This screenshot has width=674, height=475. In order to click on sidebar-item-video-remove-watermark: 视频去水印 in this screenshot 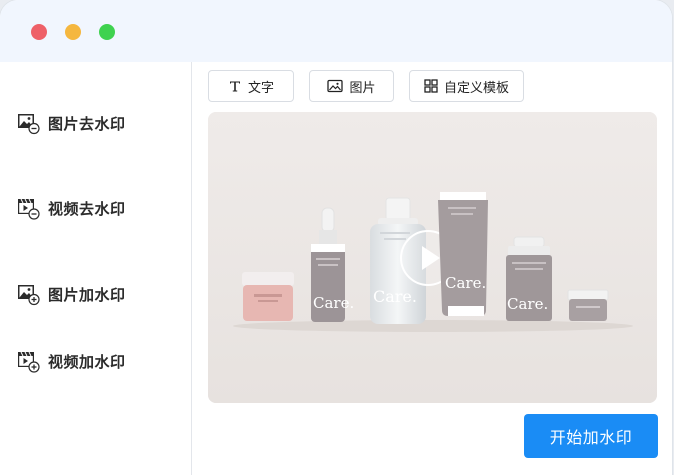, I will do `click(71, 208)`.